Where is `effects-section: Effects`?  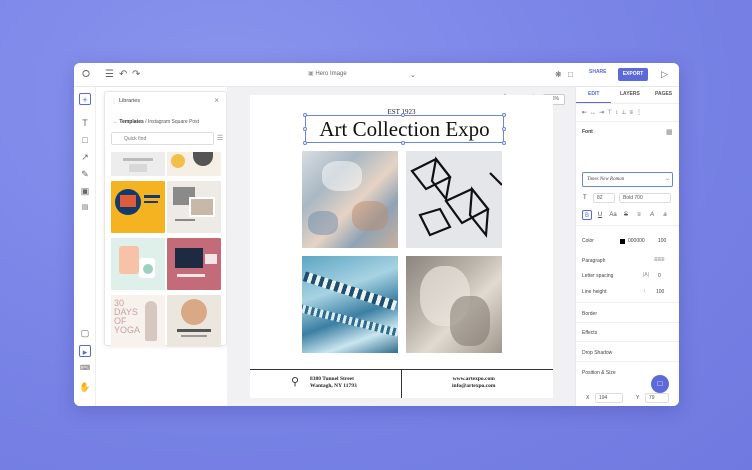 effects-section: Effects is located at coordinates (589, 333).